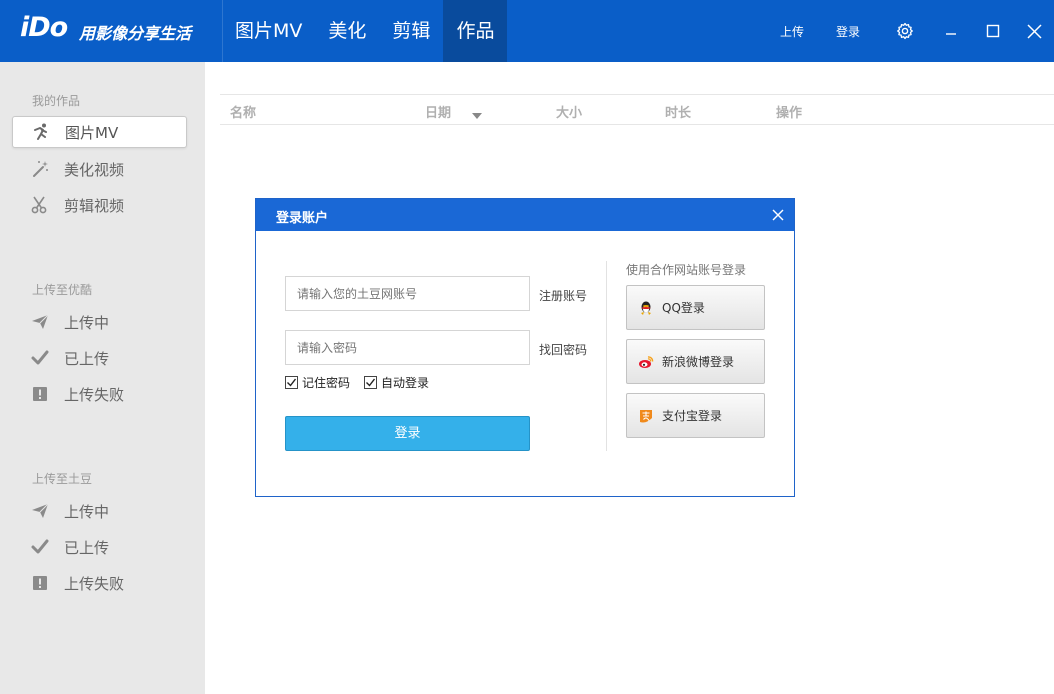  I want to click on tab-beautify: 美化, so click(347, 31).